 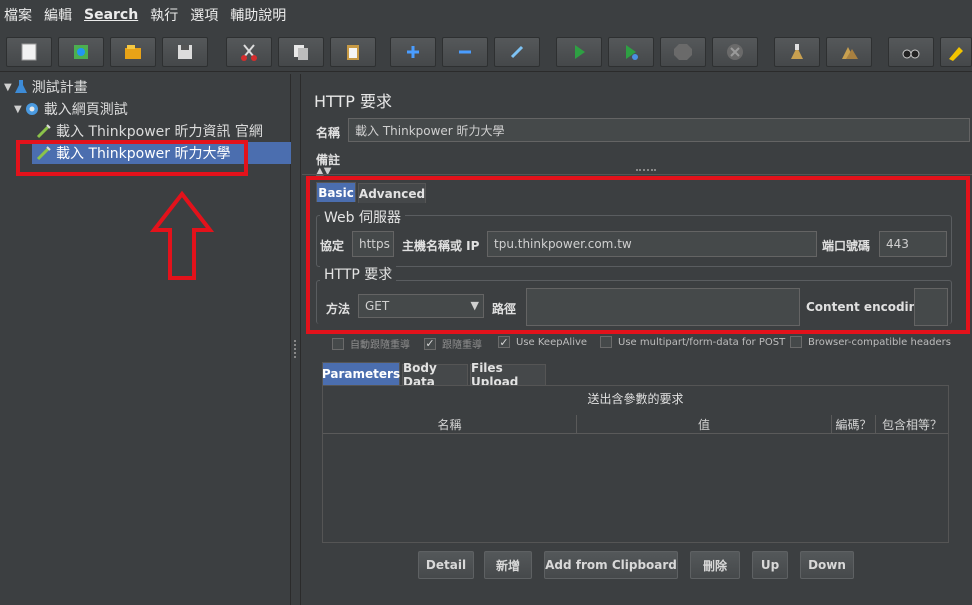 What do you see at coordinates (508, 375) in the screenshot?
I see `tab-files-upload: Files Upload` at bounding box center [508, 375].